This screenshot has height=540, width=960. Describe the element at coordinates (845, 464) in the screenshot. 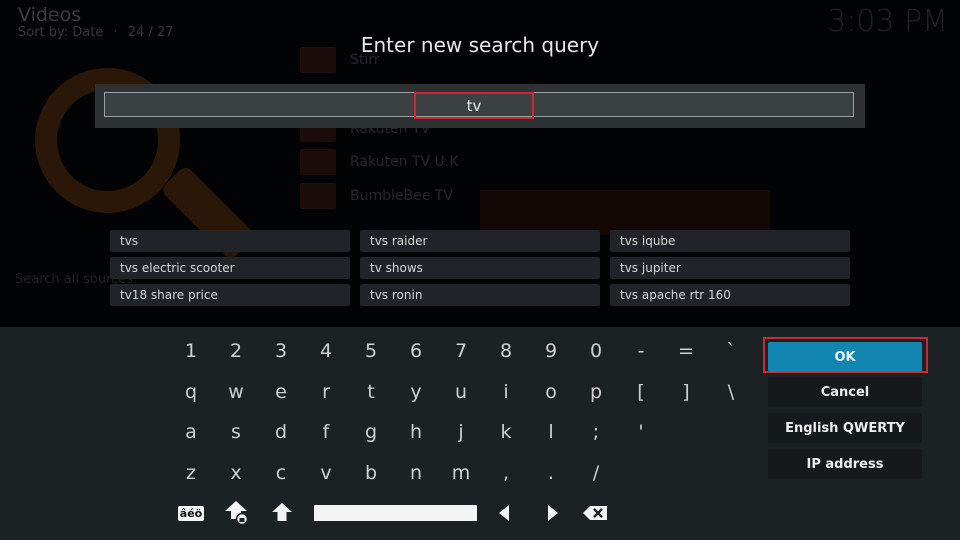

I see `ip-address-button: IP address` at that location.